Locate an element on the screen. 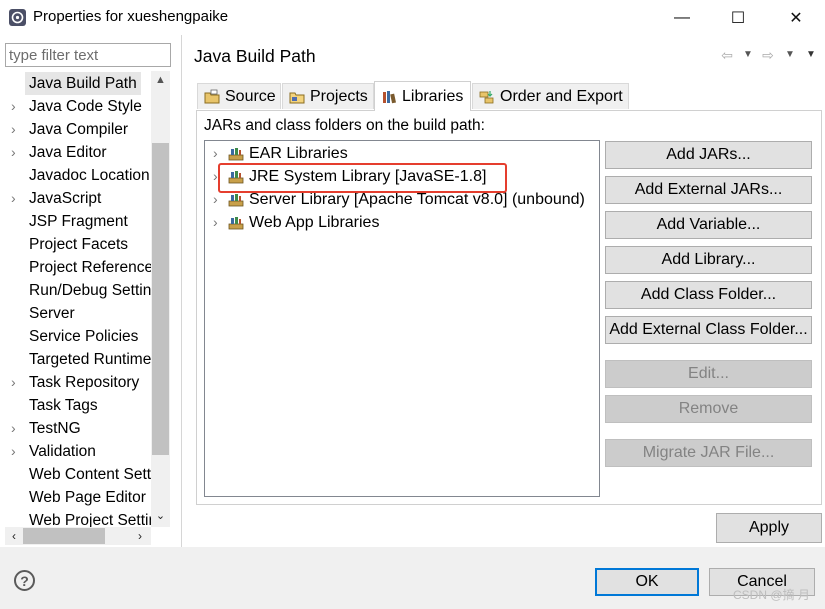 The height and width of the screenshot is (609, 825). tab-source: Source is located at coordinates (239, 96).